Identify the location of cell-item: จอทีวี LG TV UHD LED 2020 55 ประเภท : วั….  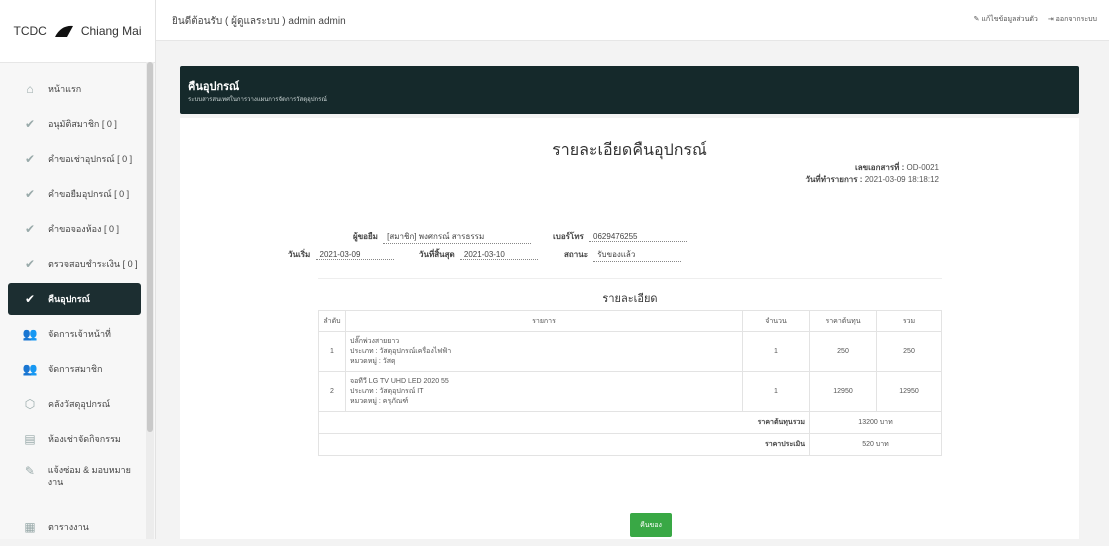
(544, 391).